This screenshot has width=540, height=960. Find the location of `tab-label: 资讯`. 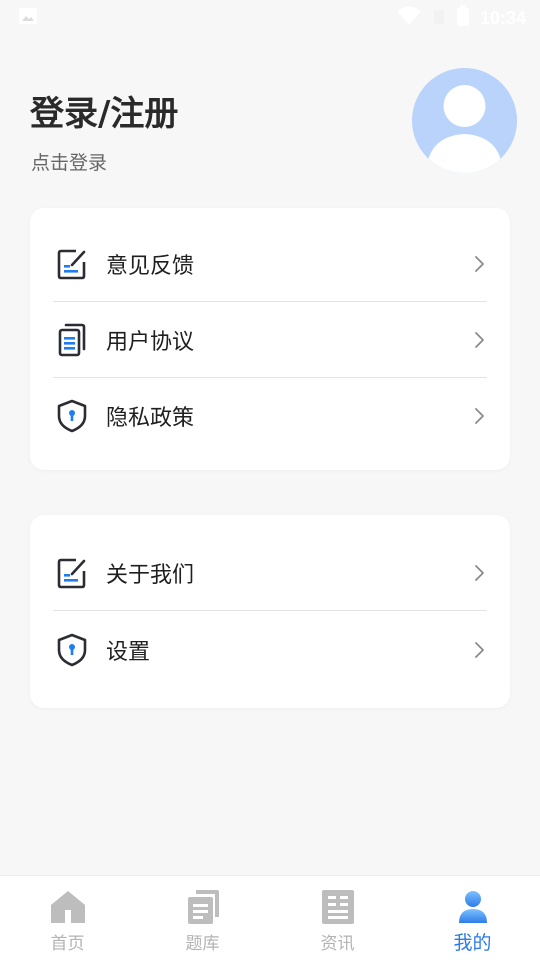

tab-label: 资讯 is located at coordinates (337, 944).